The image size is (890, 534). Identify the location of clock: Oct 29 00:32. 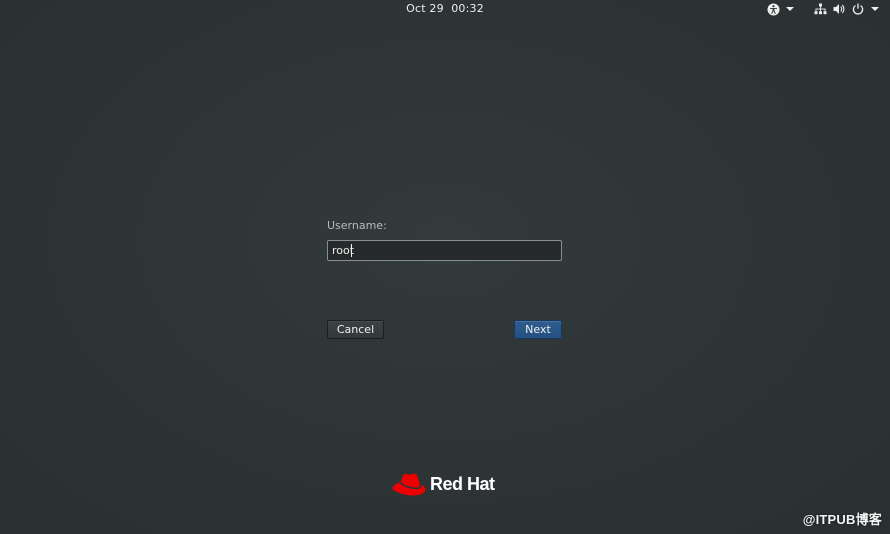
(445, 9).